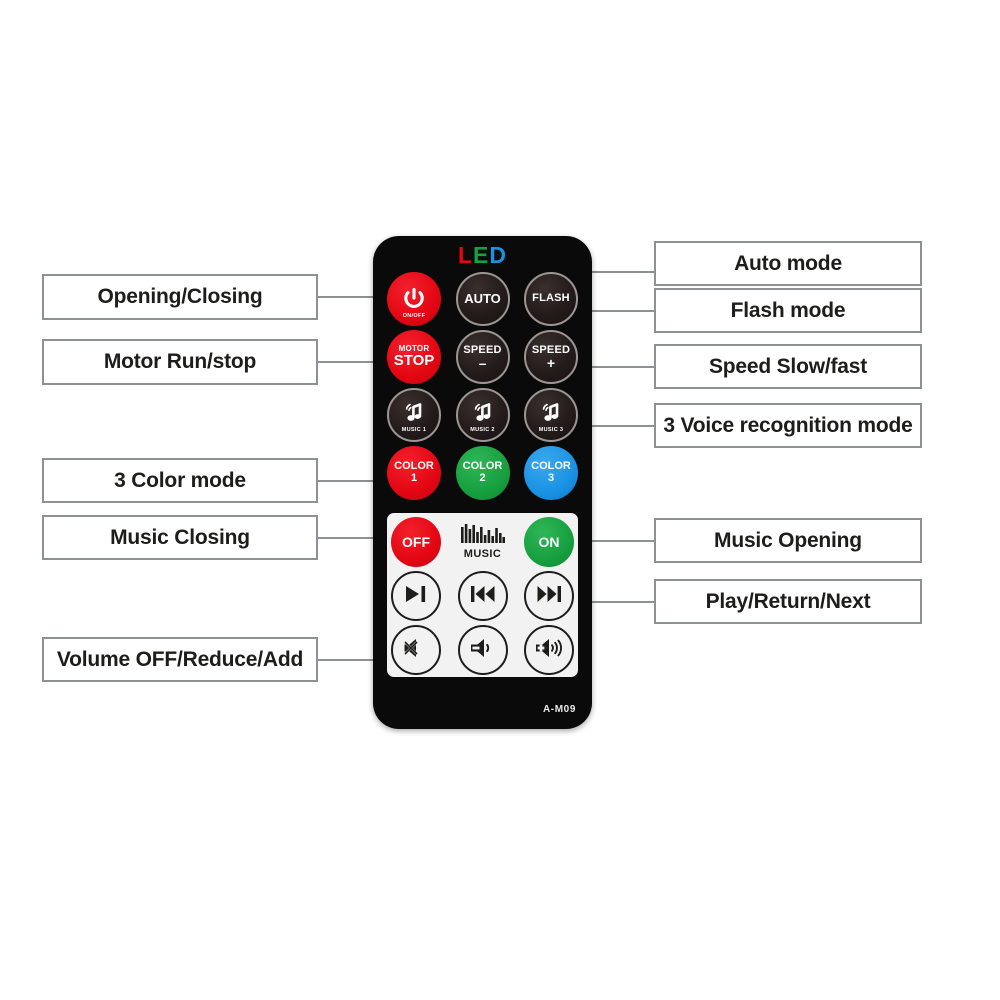  I want to click on callout-label: Opening/Closing, so click(180, 296).